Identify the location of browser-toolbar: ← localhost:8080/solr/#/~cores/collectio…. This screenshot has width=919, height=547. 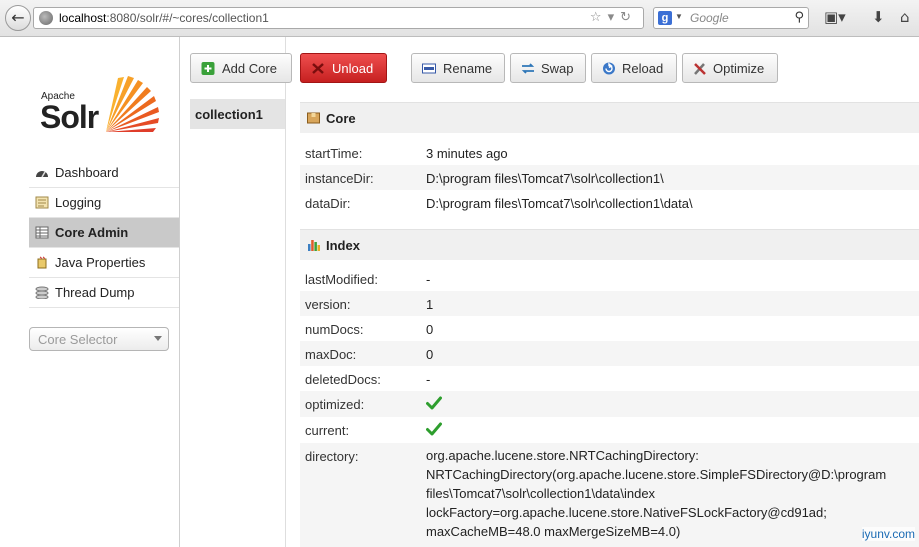
(459, 18).